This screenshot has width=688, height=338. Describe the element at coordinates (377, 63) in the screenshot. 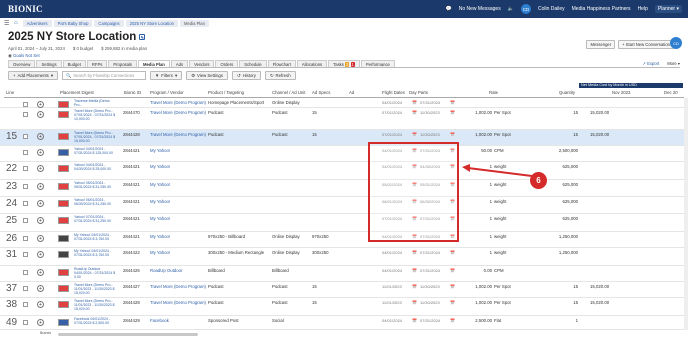

I see `tab-performance: Performance` at that location.